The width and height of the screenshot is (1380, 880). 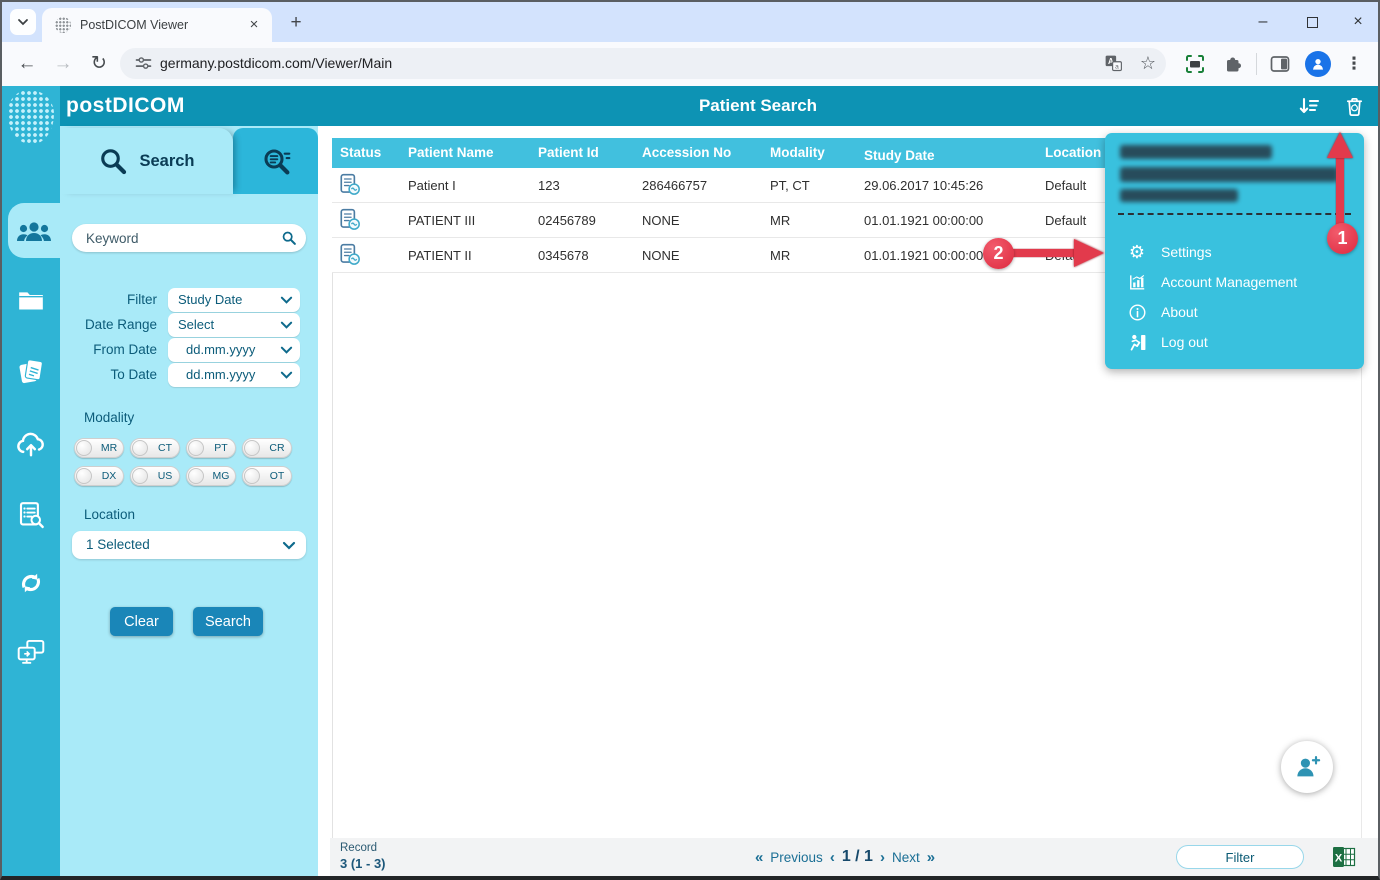 I want to click on cell-modality: PT, CT, so click(x=790, y=185).